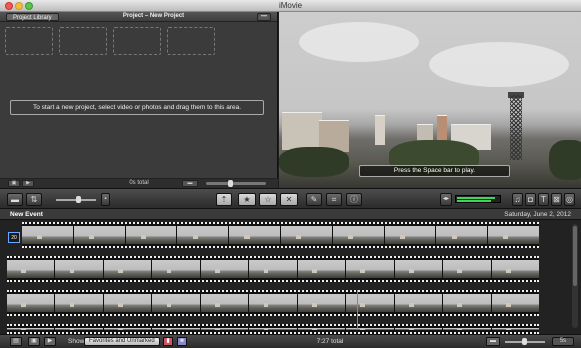  I want to click on reject-button: ✕, so click(289, 199).